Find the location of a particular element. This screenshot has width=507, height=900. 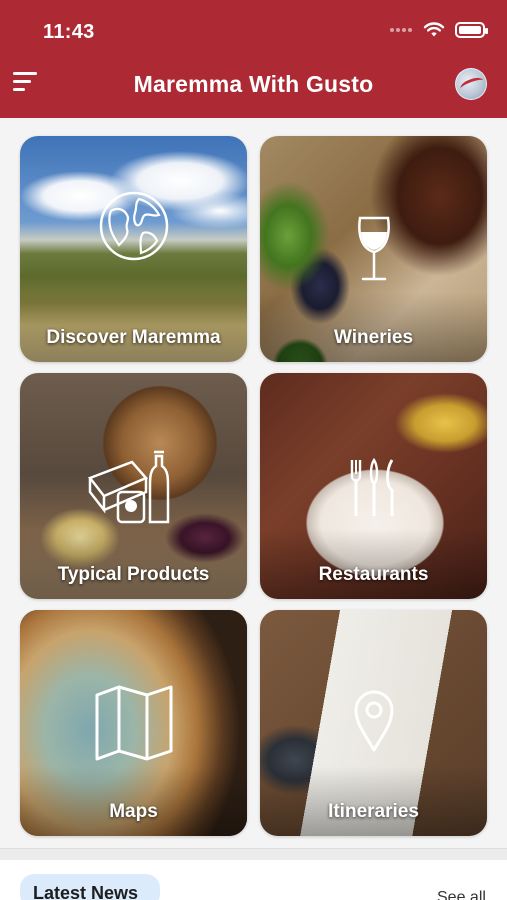

cutlery-icon is located at coordinates (371, 487).